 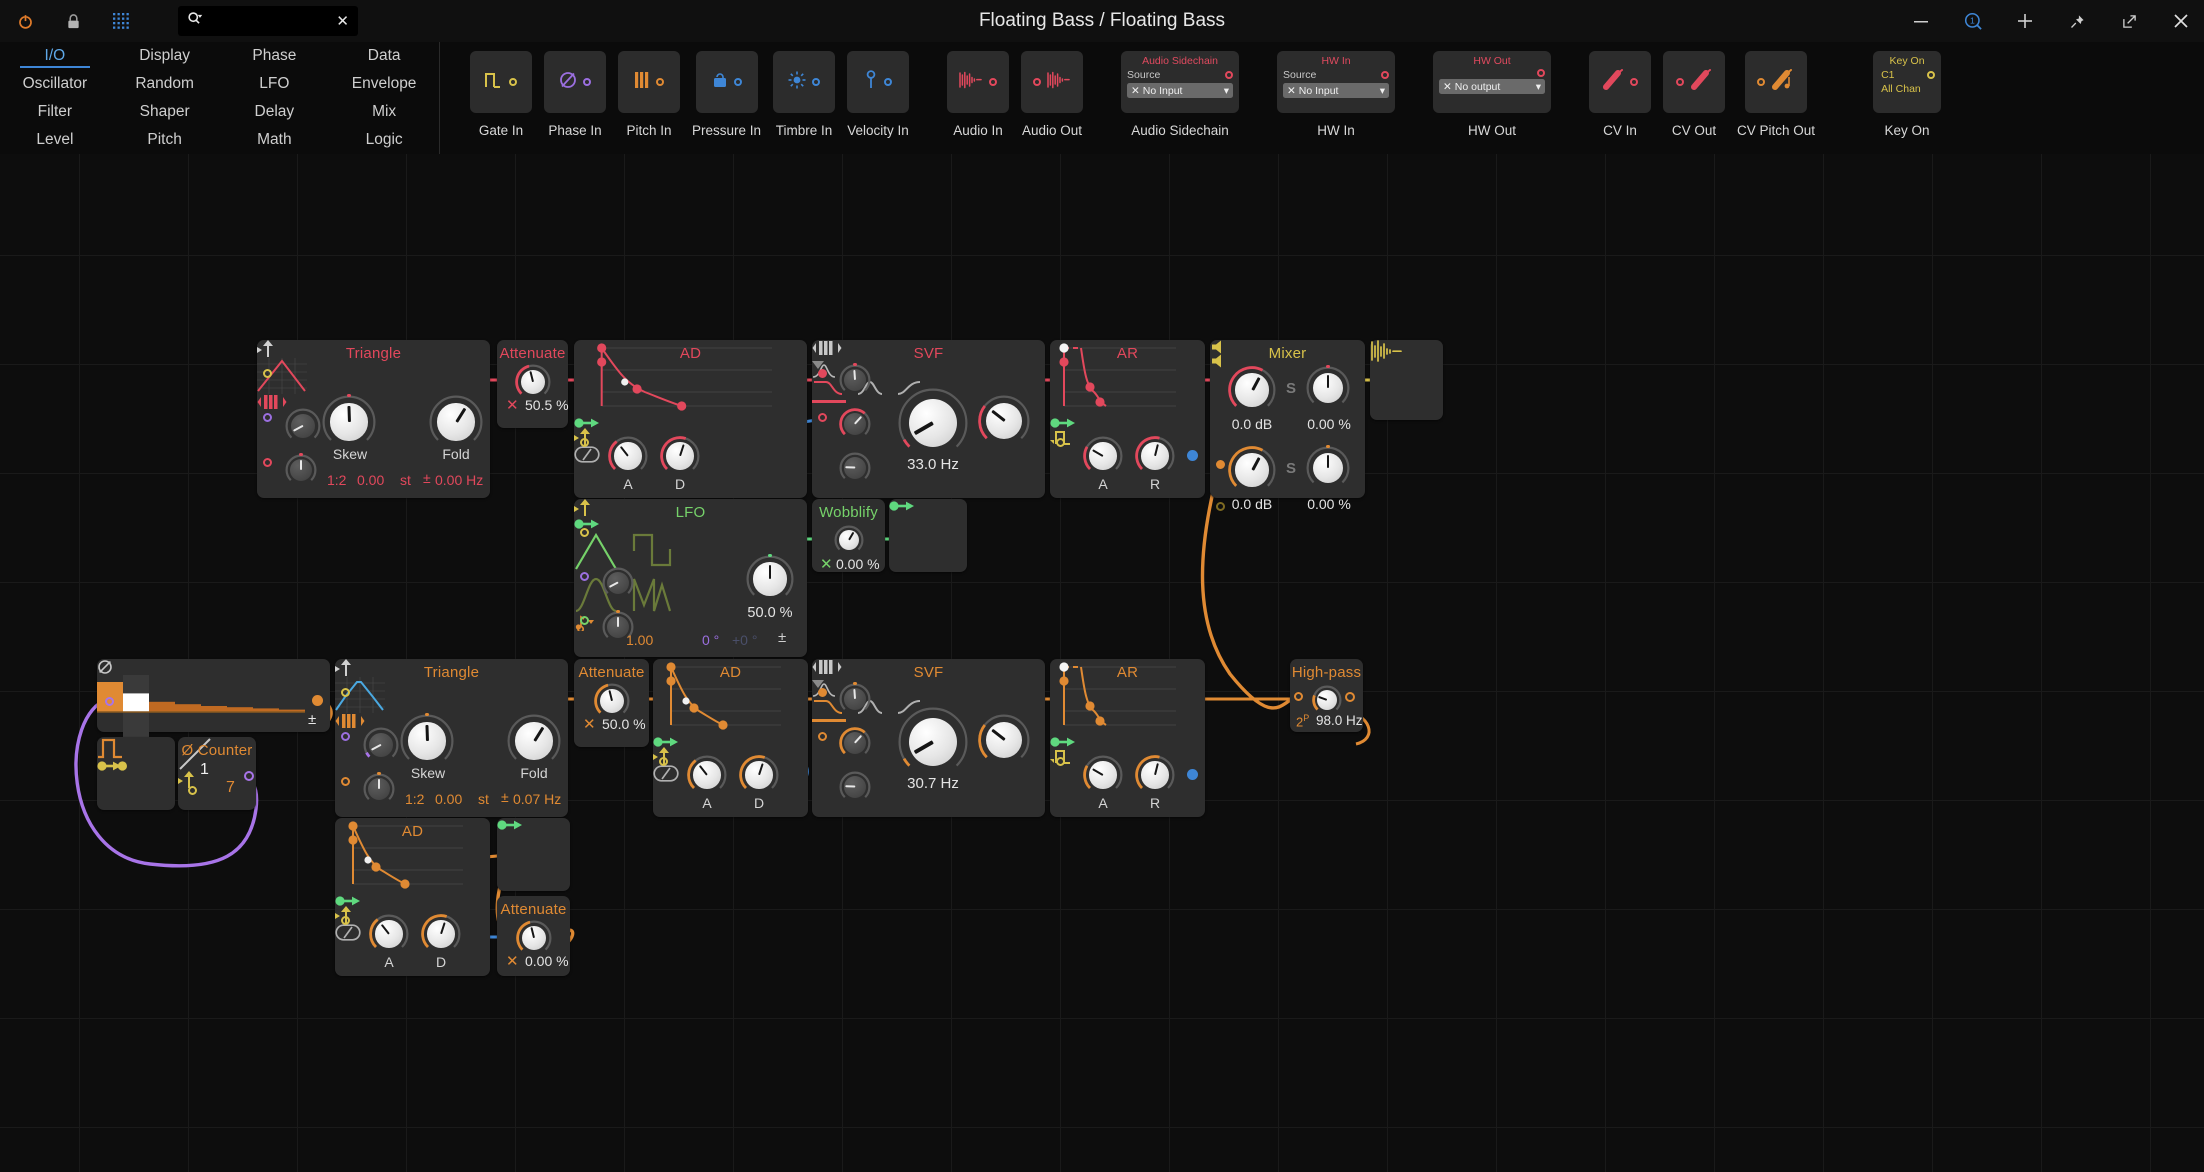 What do you see at coordinates (533, 384) in the screenshot?
I see `module-attenuate-att1: Attenuate ✕ 50.5 %` at bounding box center [533, 384].